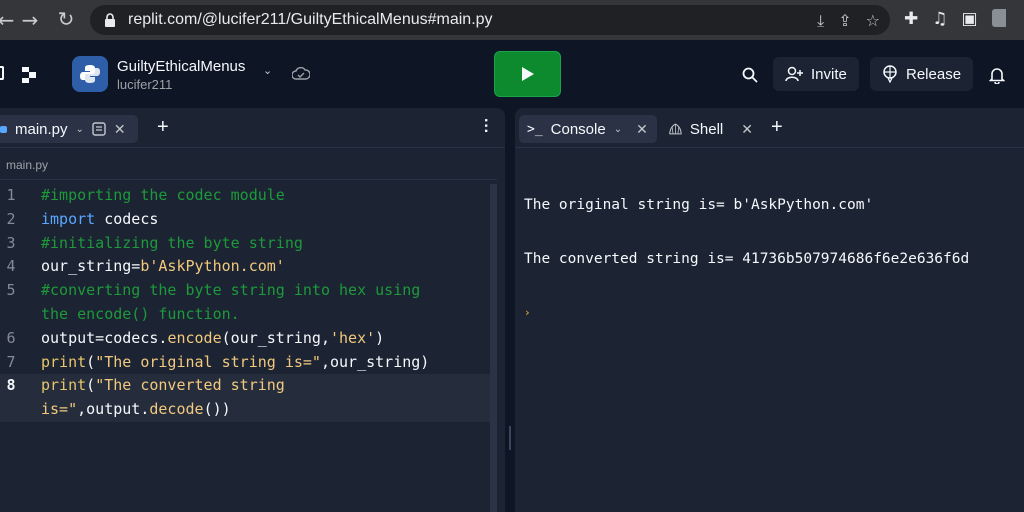  I want to click on code-line: 2 import codecs, so click(248, 220).